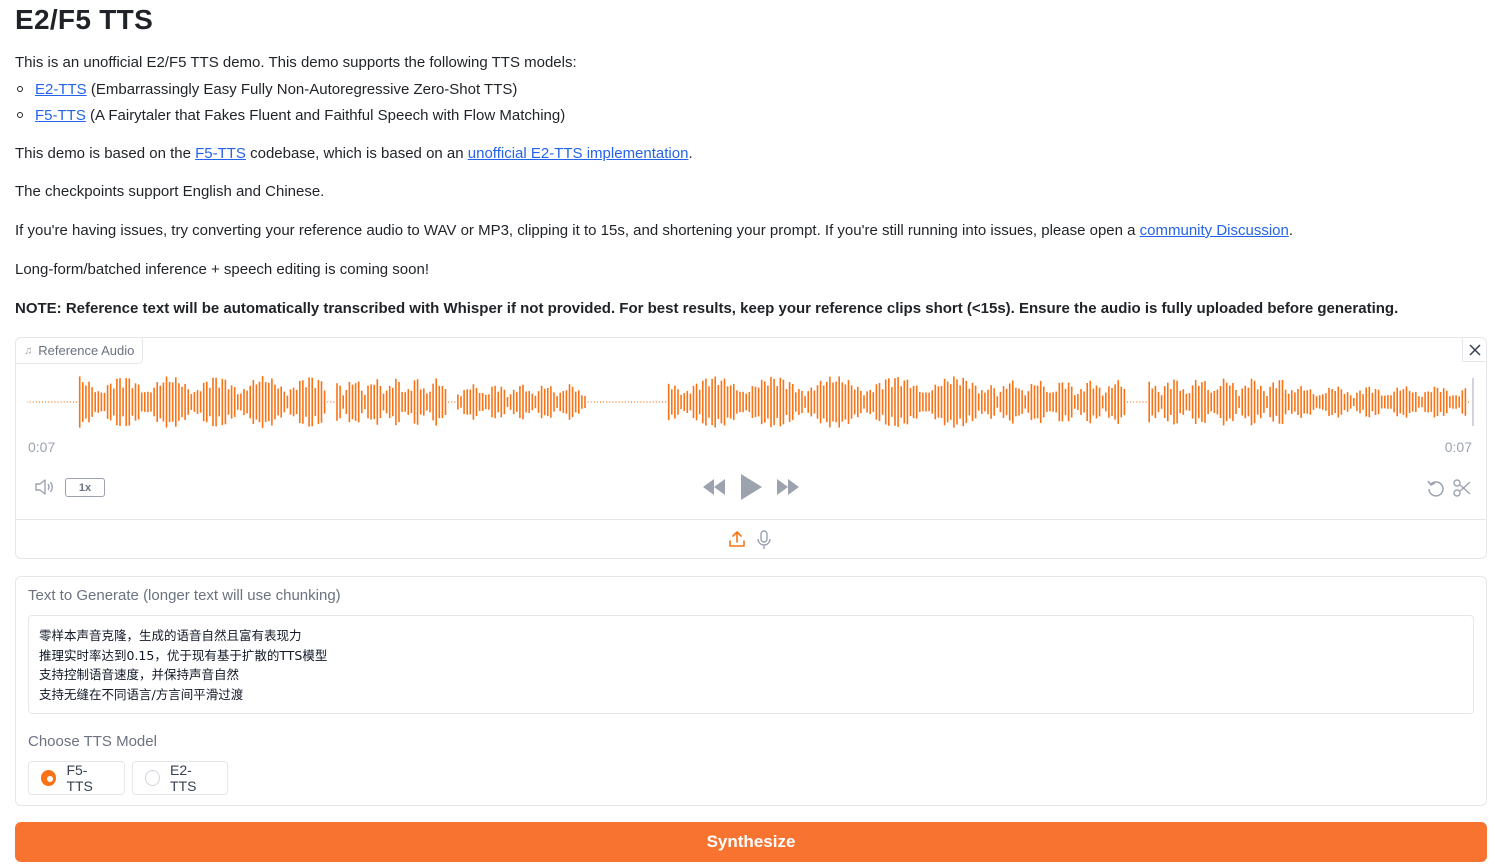 The image size is (1495, 866). What do you see at coordinates (737, 539) in the screenshot?
I see `upload-icon` at bounding box center [737, 539].